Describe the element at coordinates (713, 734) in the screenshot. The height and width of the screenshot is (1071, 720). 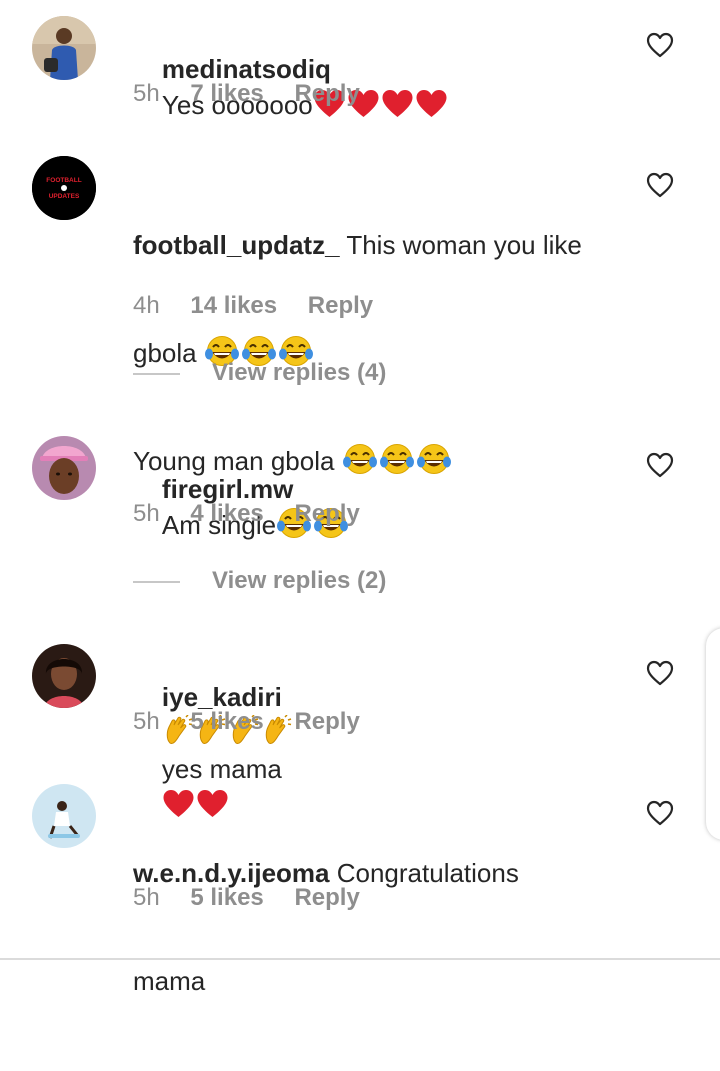
I see `side-panel-edge` at that location.